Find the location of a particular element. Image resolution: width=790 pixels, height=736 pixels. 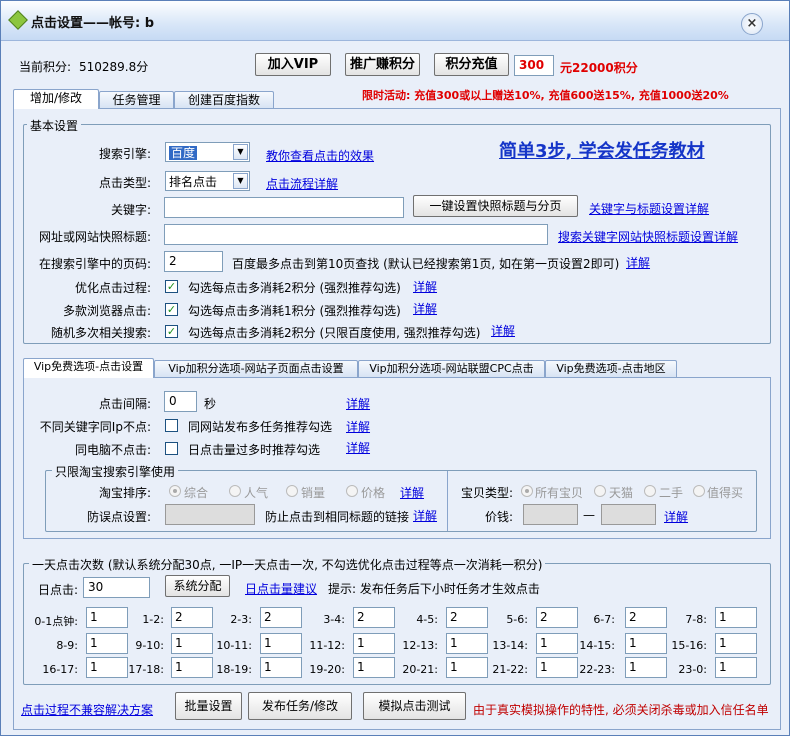

sort-radio-popularity is located at coordinates (235, 491).